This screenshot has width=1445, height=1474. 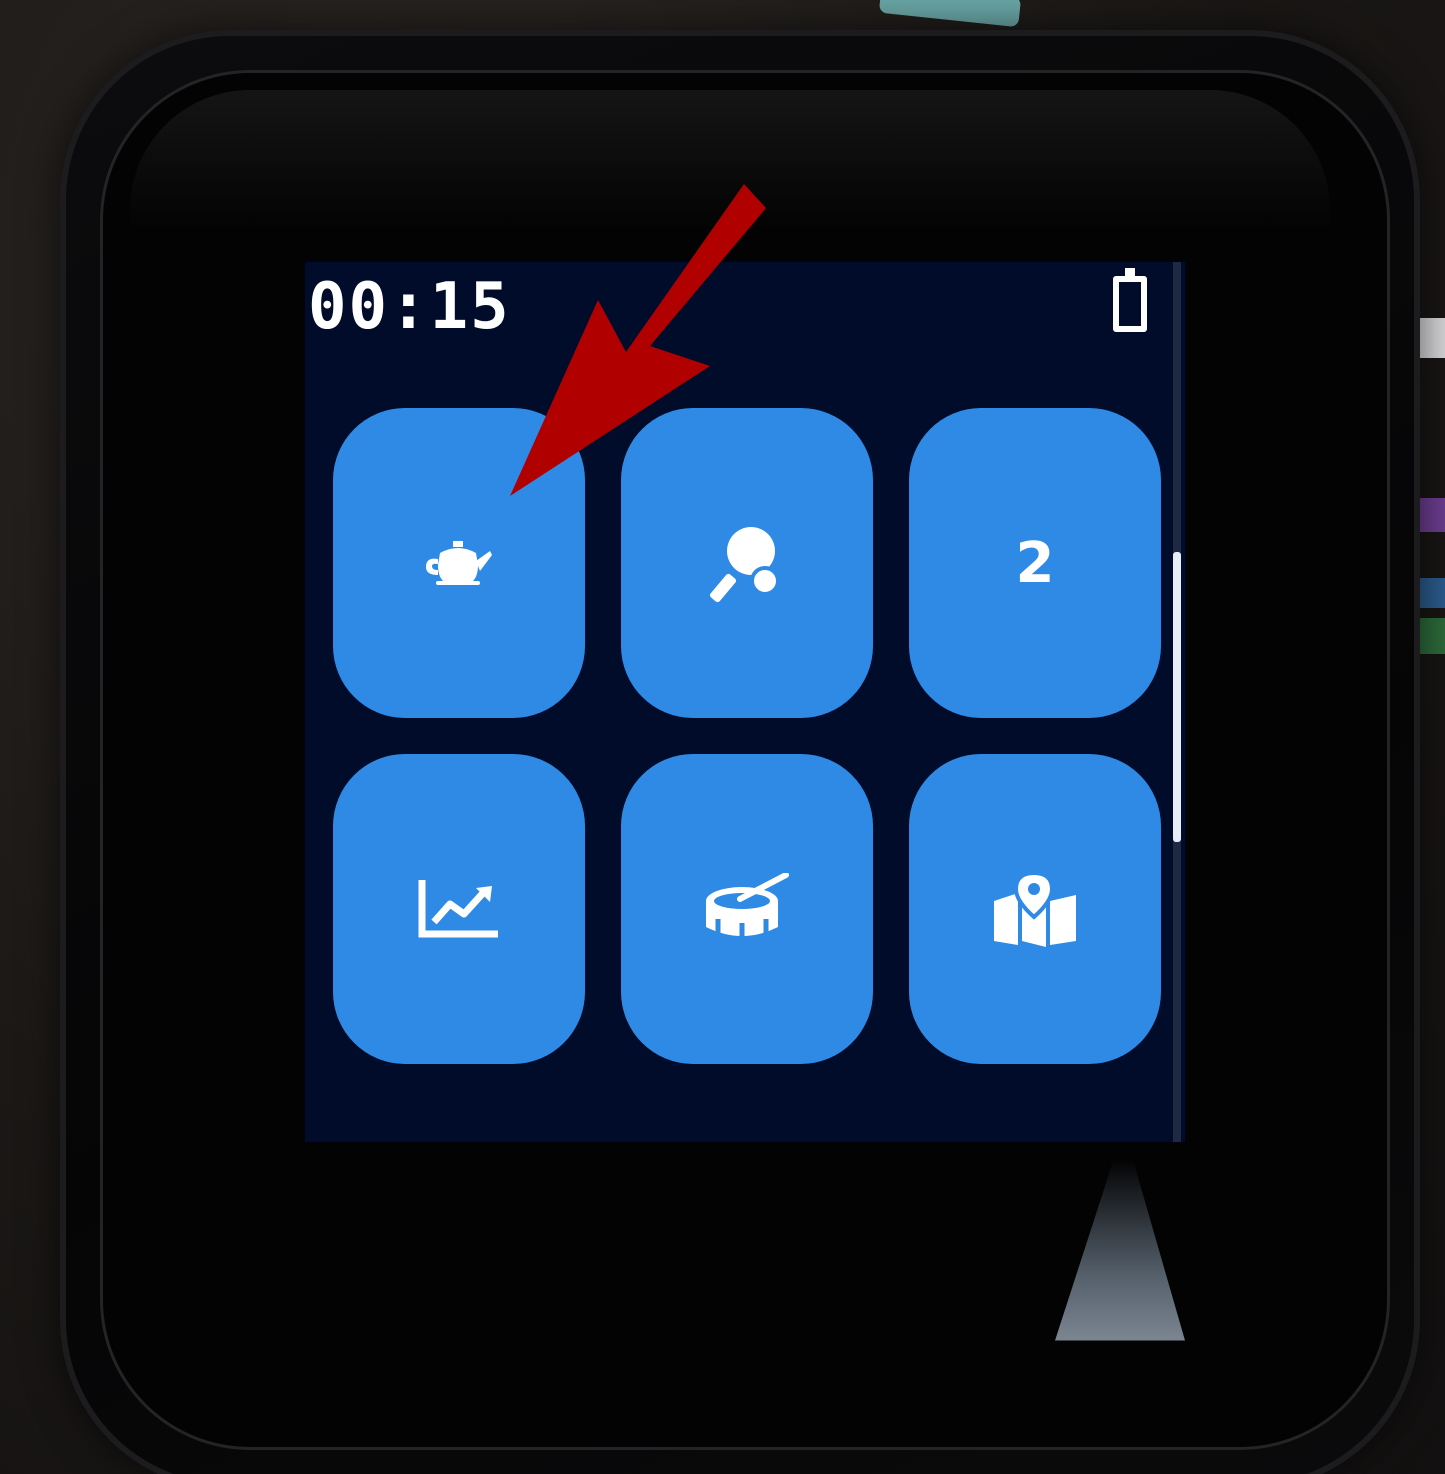 I want to click on app-tile-ping-pong, so click(x=747, y=563).